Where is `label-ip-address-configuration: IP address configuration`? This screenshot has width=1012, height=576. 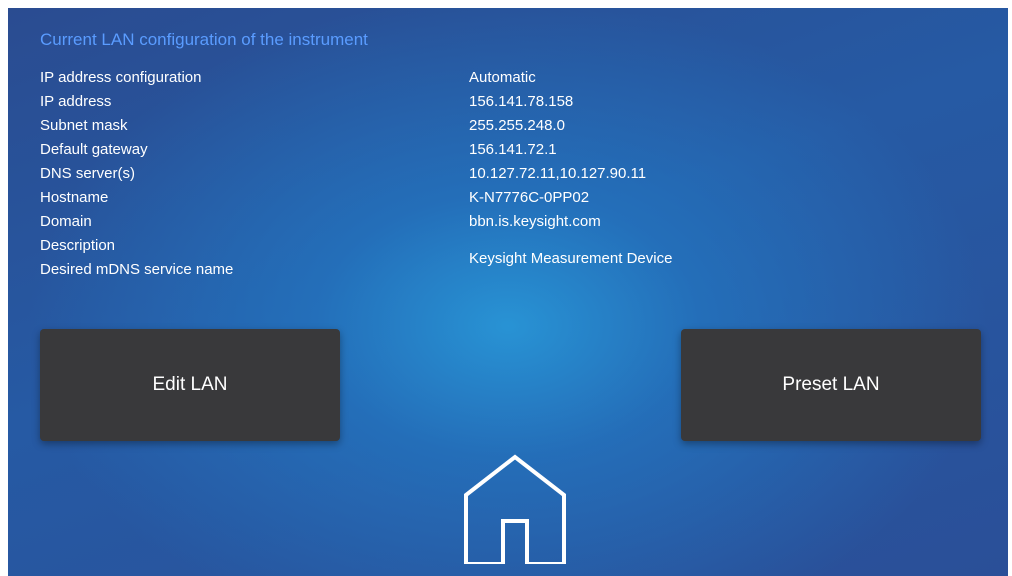 label-ip-address-configuration: IP address configuration is located at coordinates (121, 77).